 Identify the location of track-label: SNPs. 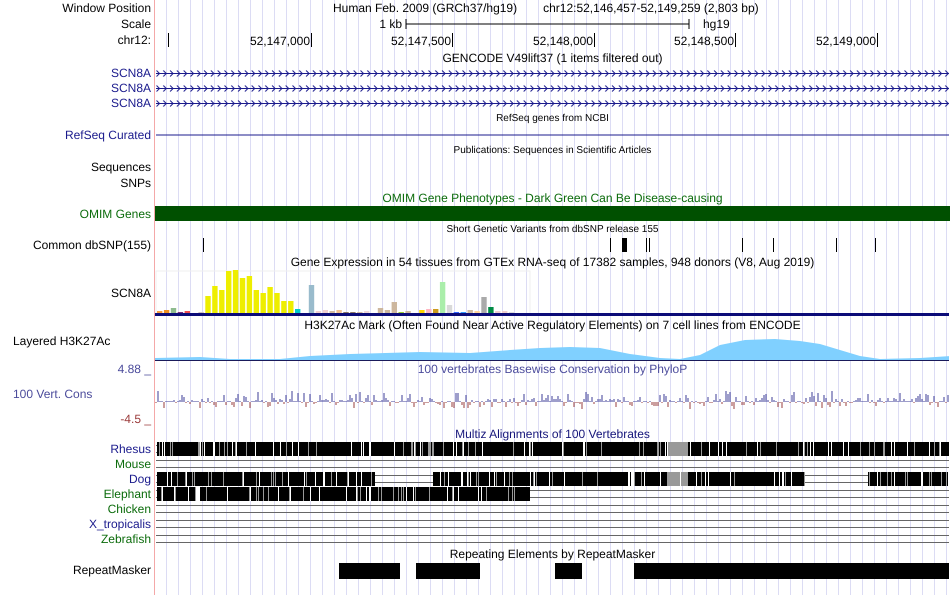
(135, 183).